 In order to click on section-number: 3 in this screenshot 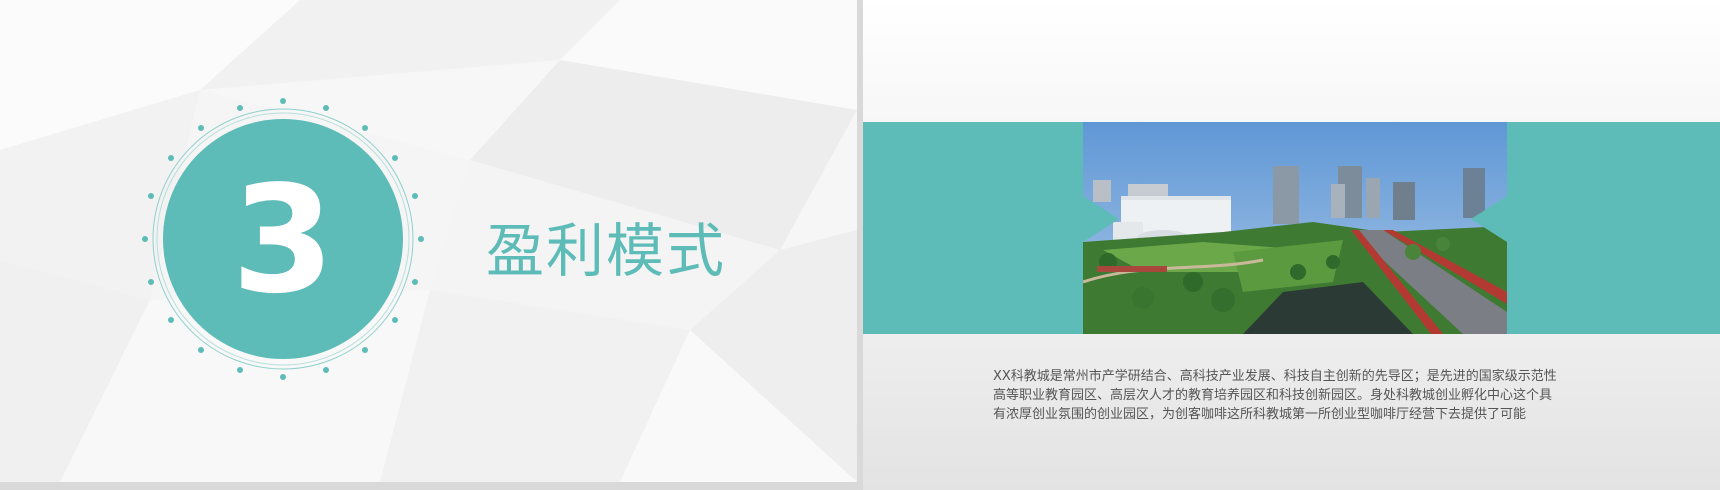, I will do `click(283, 240)`.